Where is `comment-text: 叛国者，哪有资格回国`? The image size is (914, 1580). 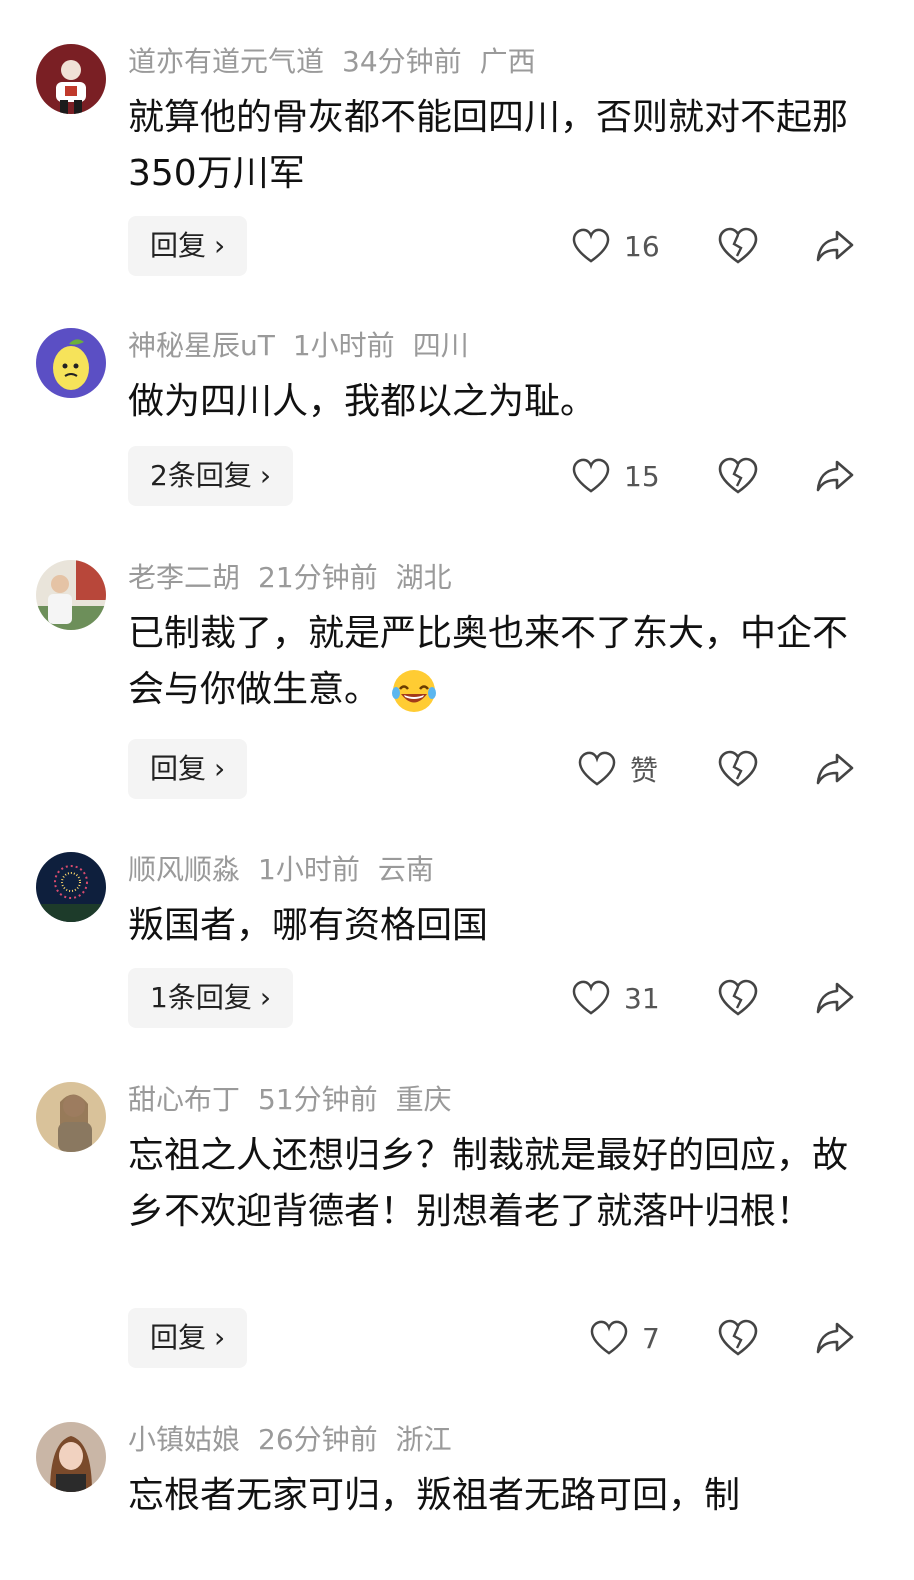
comment-text: 叛国者，哪有资格回国 is located at coordinates (308, 925).